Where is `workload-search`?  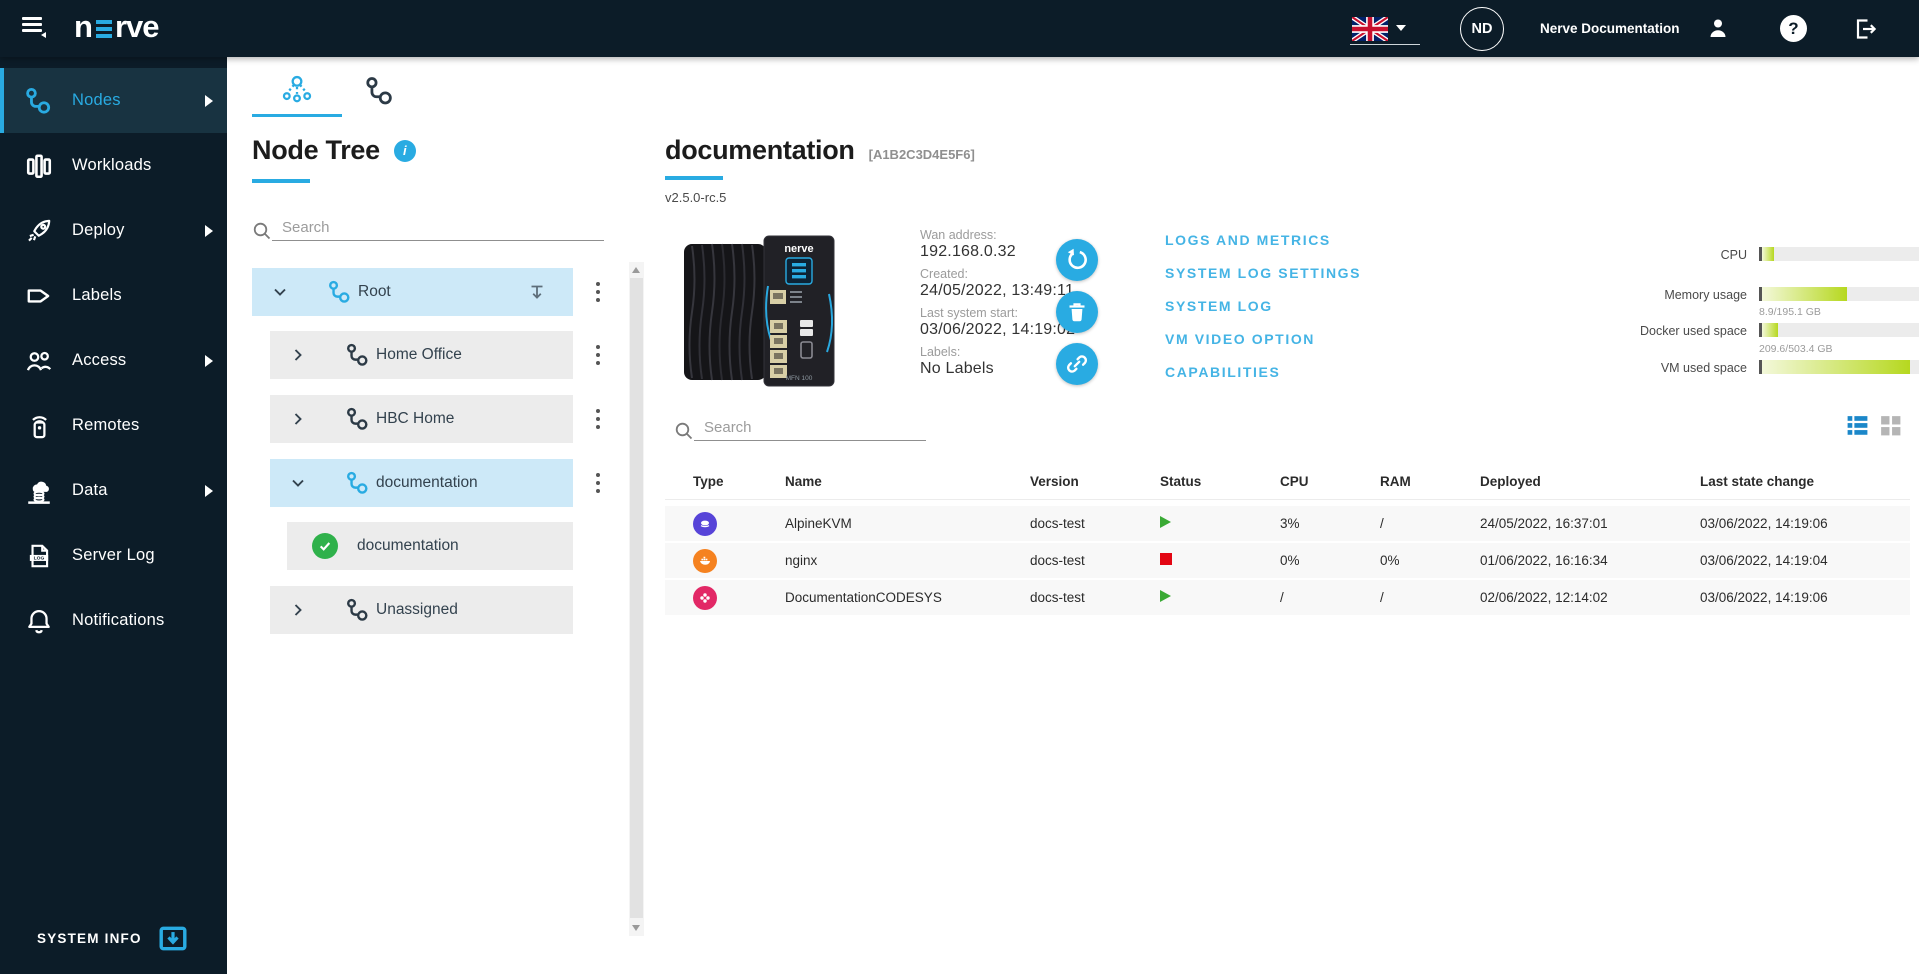
workload-search is located at coordinates (800, 429).